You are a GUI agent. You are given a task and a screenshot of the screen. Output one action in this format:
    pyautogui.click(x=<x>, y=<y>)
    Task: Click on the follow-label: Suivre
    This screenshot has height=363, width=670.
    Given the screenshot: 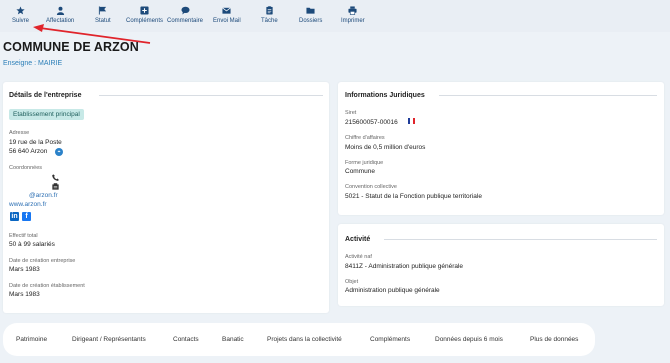 What is the action you would take?
    pyautogui.click(x=21, y=21)
    